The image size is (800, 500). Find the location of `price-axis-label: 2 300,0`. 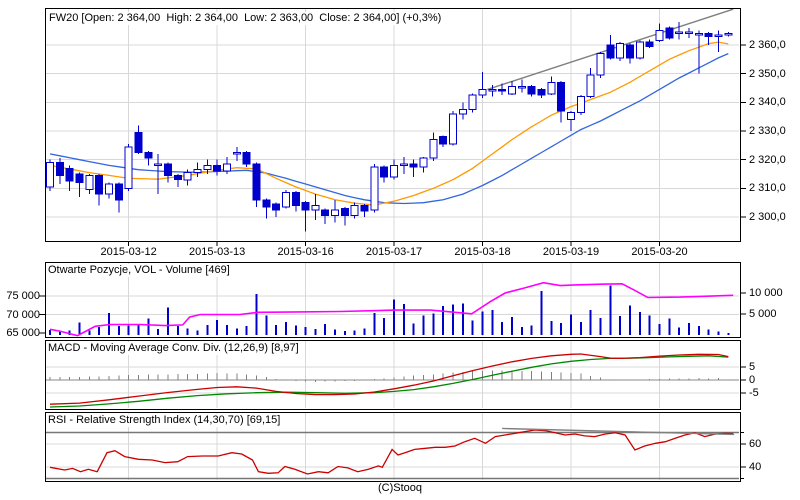

price-axis-label: 2 300,0 is located at coordinates (767, 217).